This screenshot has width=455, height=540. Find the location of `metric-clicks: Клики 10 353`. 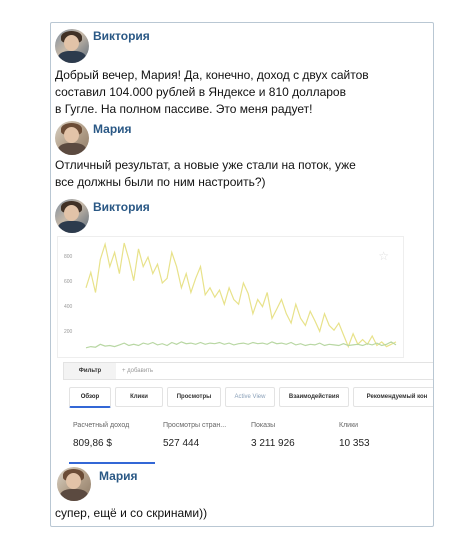

metric-clicks: Клики 10 353 is located at coordinates (378, 439).